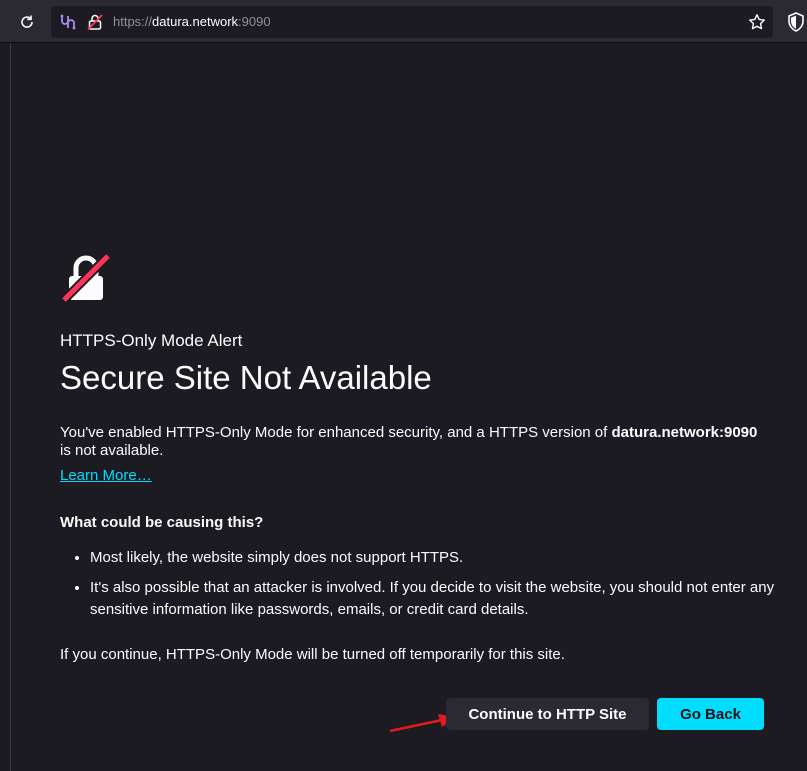  Describe the element at coordinates (95, 22) in the screenshot. I see `insecure-lock-icon` at that location.